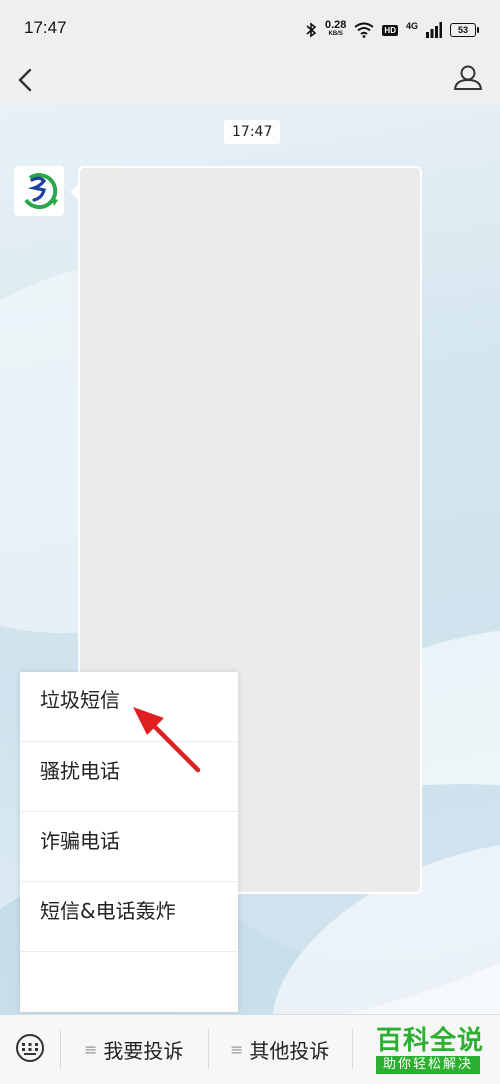  Describe the element at coordinates (25, 80) in the screenshot. I see `back-arrow-icon` at that location.